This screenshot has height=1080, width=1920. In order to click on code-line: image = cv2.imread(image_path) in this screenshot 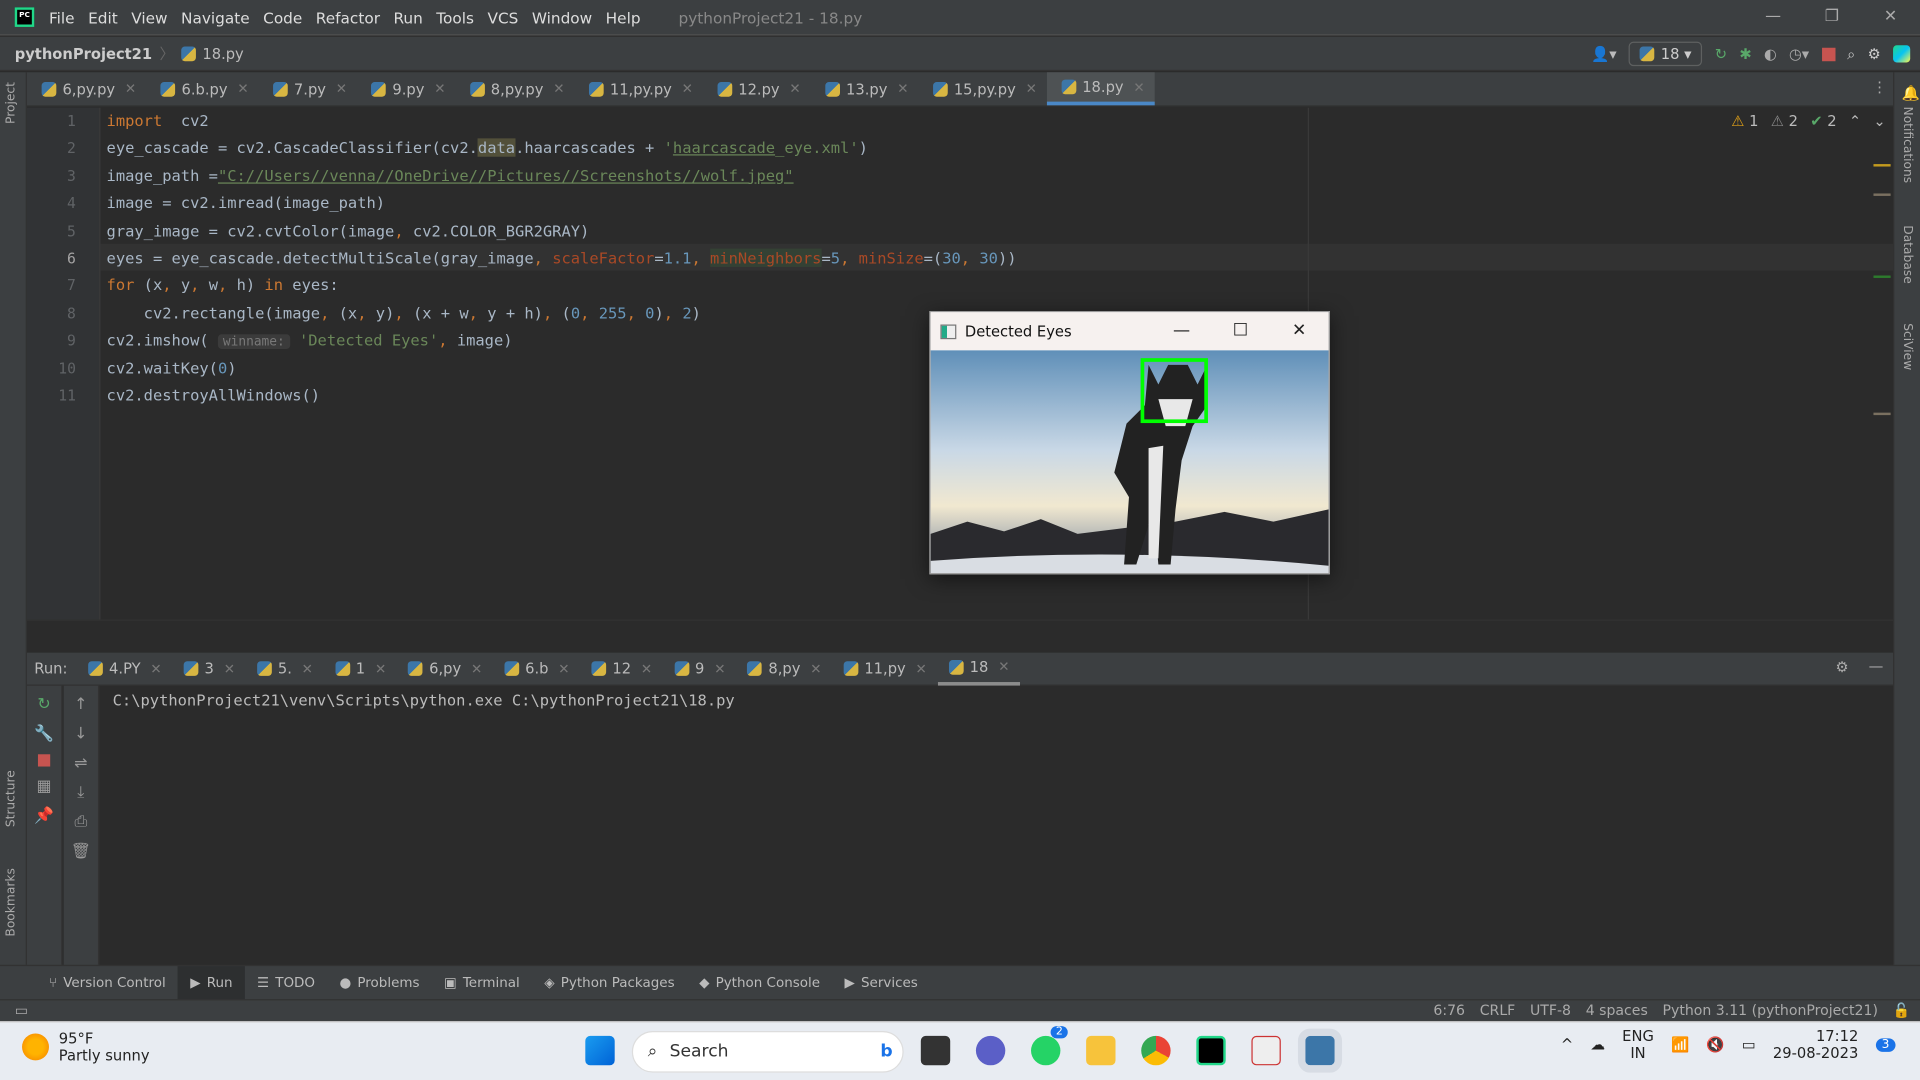, I will do `click(246, 203)`.